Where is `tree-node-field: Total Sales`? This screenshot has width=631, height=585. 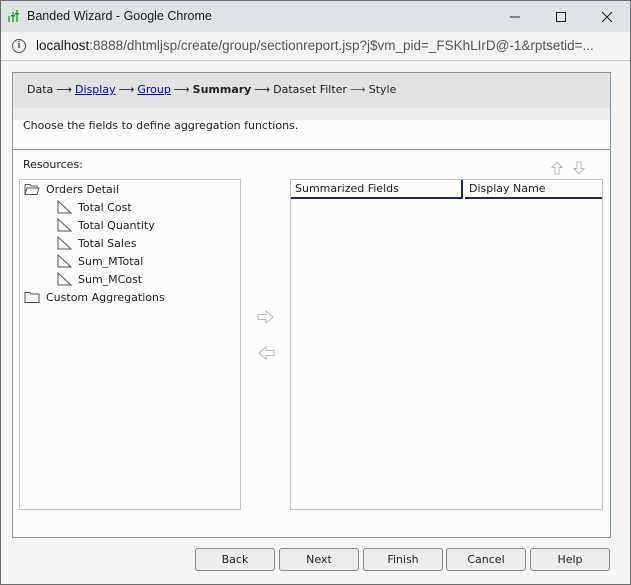
tree-node-field: Total Sales is located at coordinates (96, 243).